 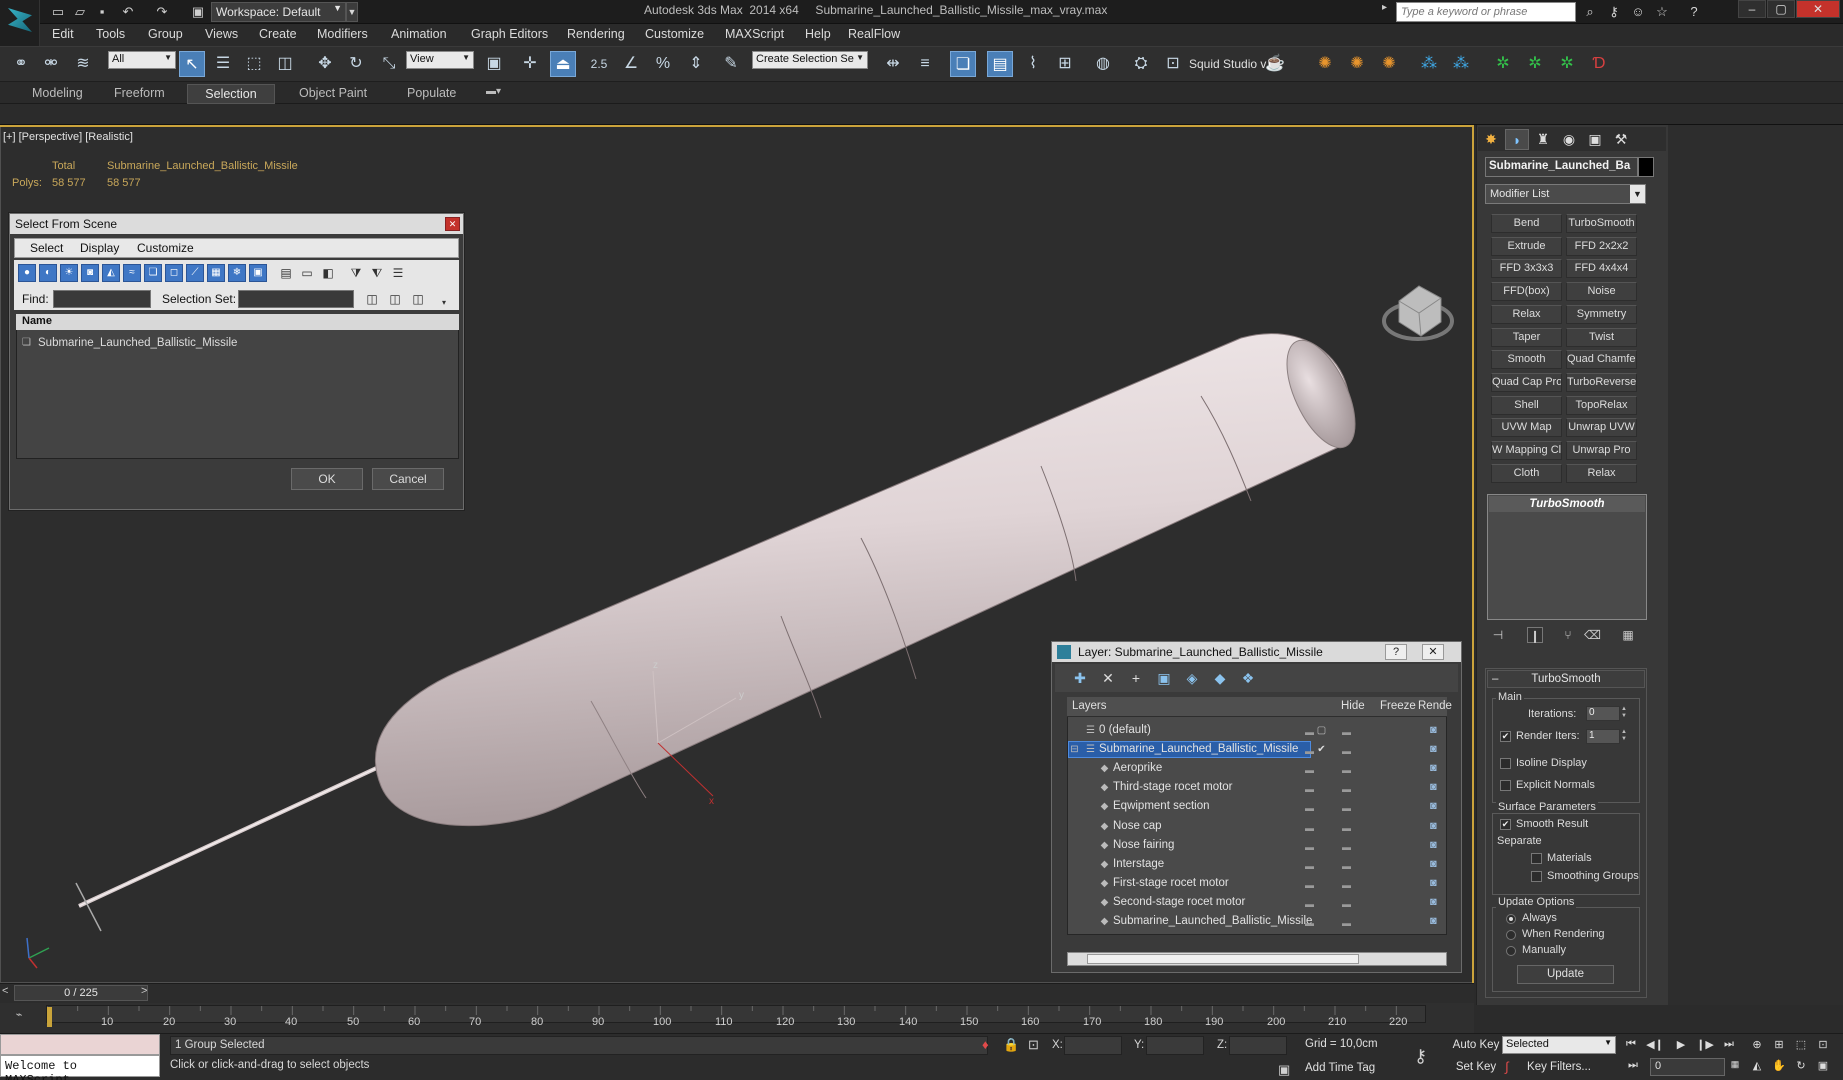 What do you see at coordinates (494, 64) in the screenshot?
I see `pivot-center-icon: ▣` at bounding box center [494, 64].